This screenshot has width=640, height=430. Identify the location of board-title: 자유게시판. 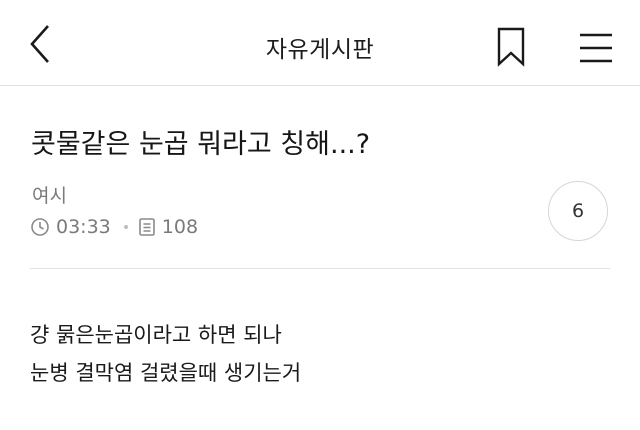
(320, 50).